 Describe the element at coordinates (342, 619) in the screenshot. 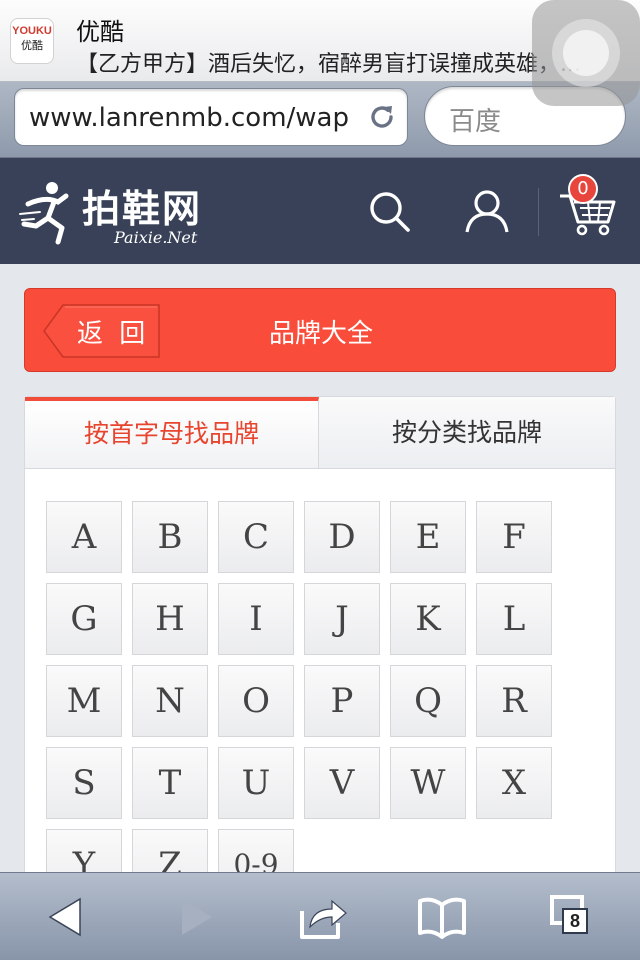

I see `letter-button-j: J` at that location.